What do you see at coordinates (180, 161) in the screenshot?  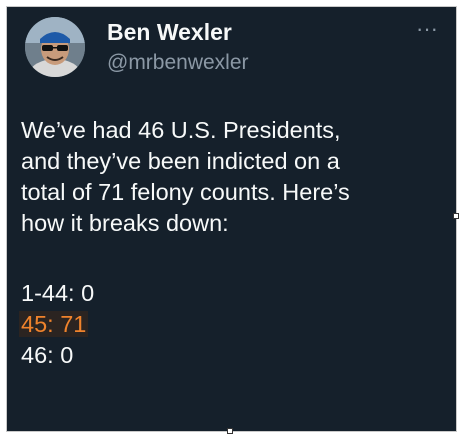 I see `tweet-line: and they’ve been indicted on a` at bounding box center [180, 161].